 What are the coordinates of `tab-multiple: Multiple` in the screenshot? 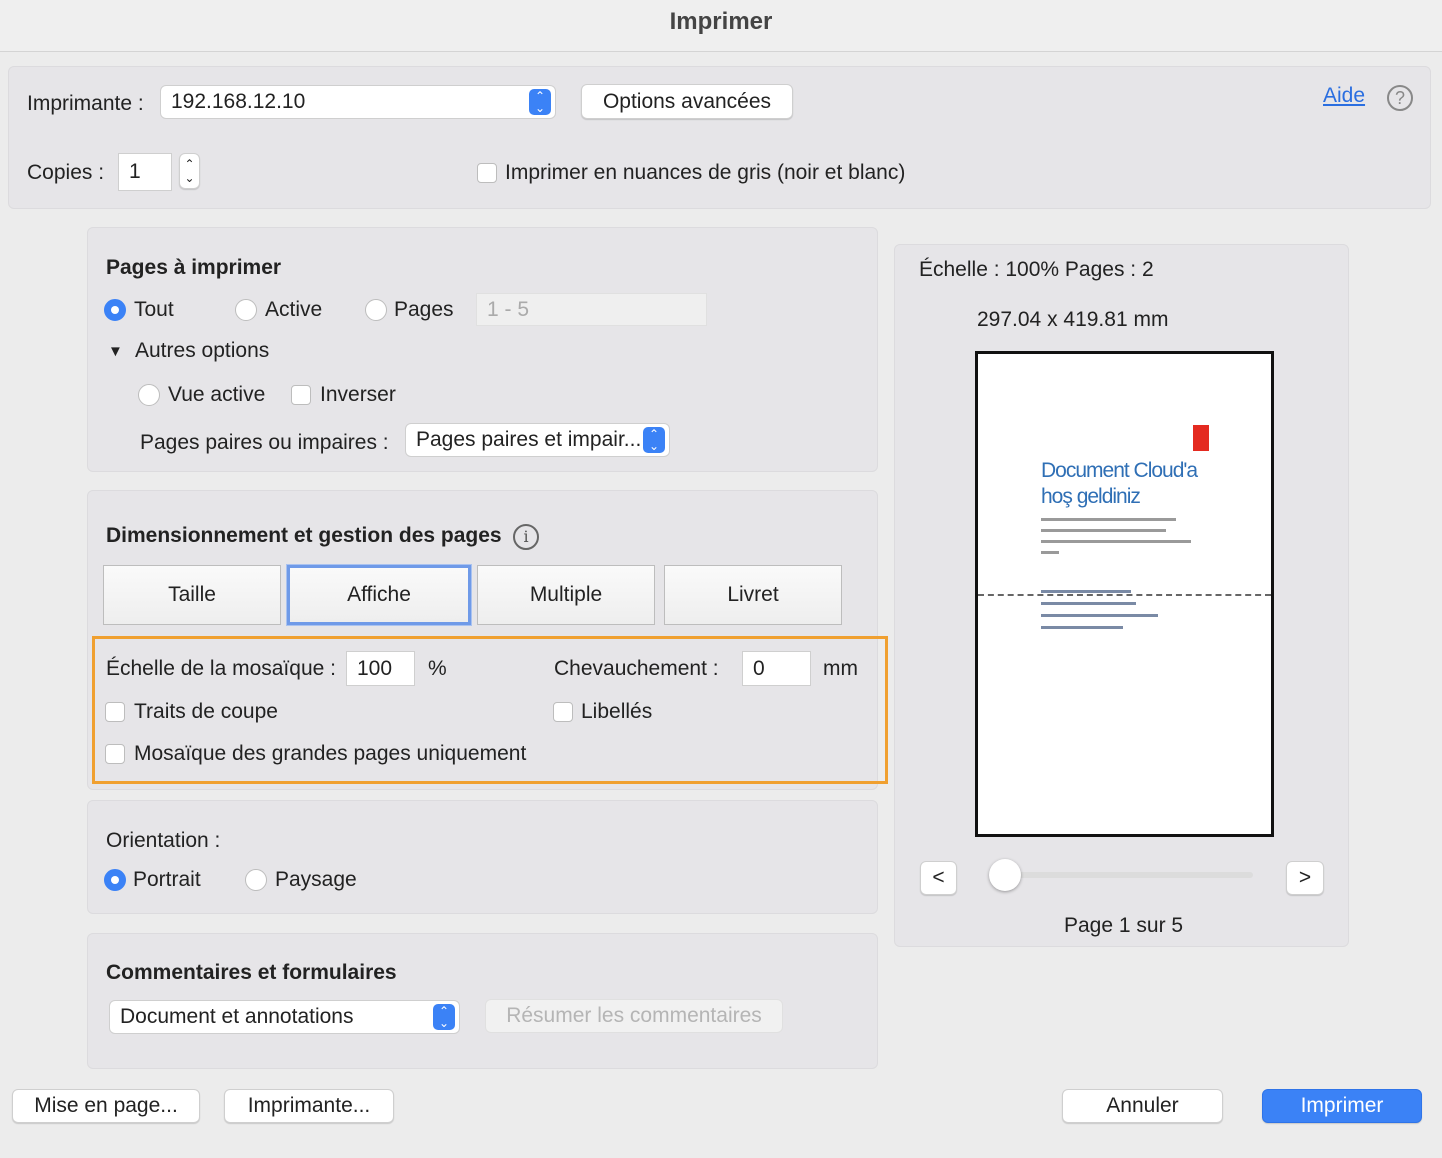 It's located at (566, 595).